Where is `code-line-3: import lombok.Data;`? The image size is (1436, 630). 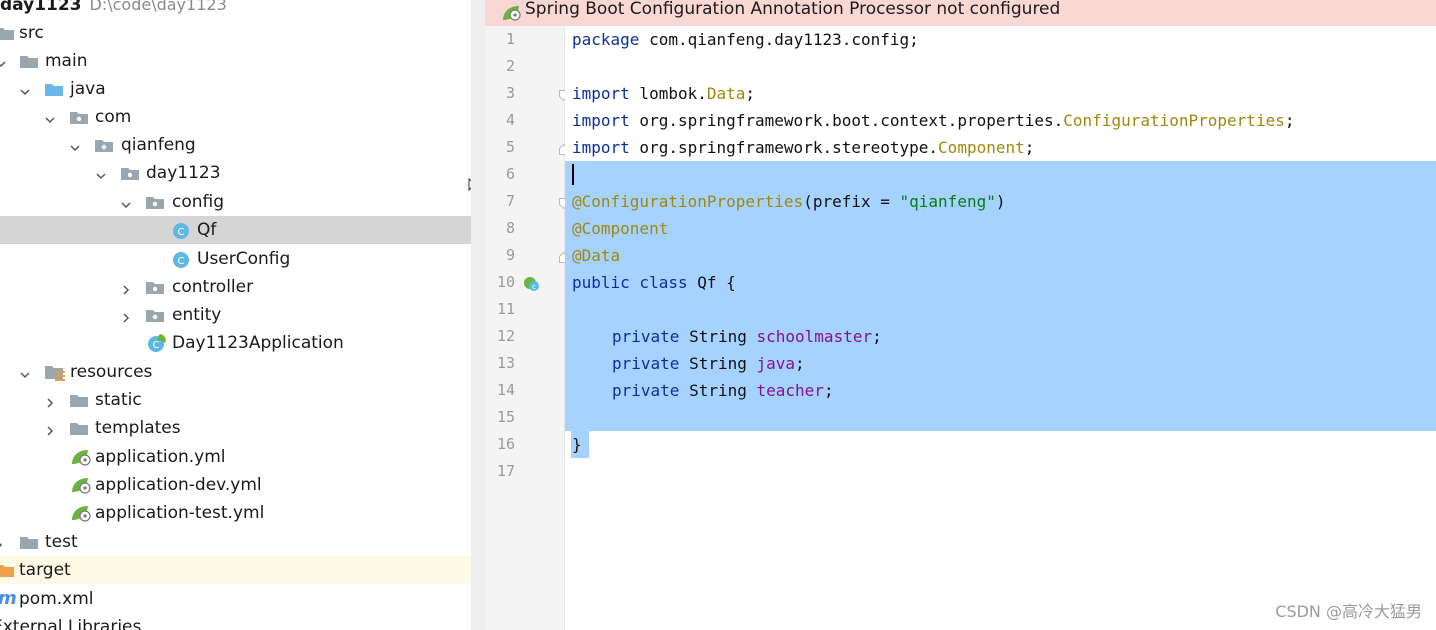
code-line-3: import lombok.Data; is located at coordinates (664, 93).